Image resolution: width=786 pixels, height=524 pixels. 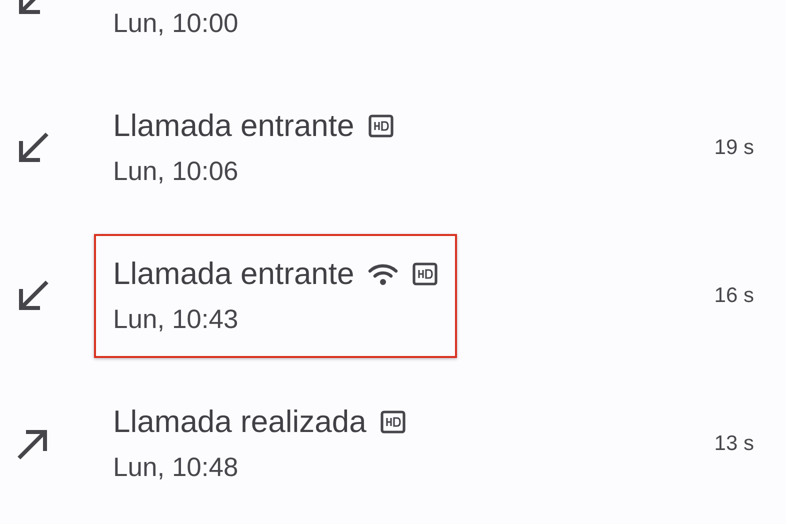 What do you see at coordinates (734, 444) in the screenshot?
I see `call-duration: 13 s` at bounding box center [734, 444].